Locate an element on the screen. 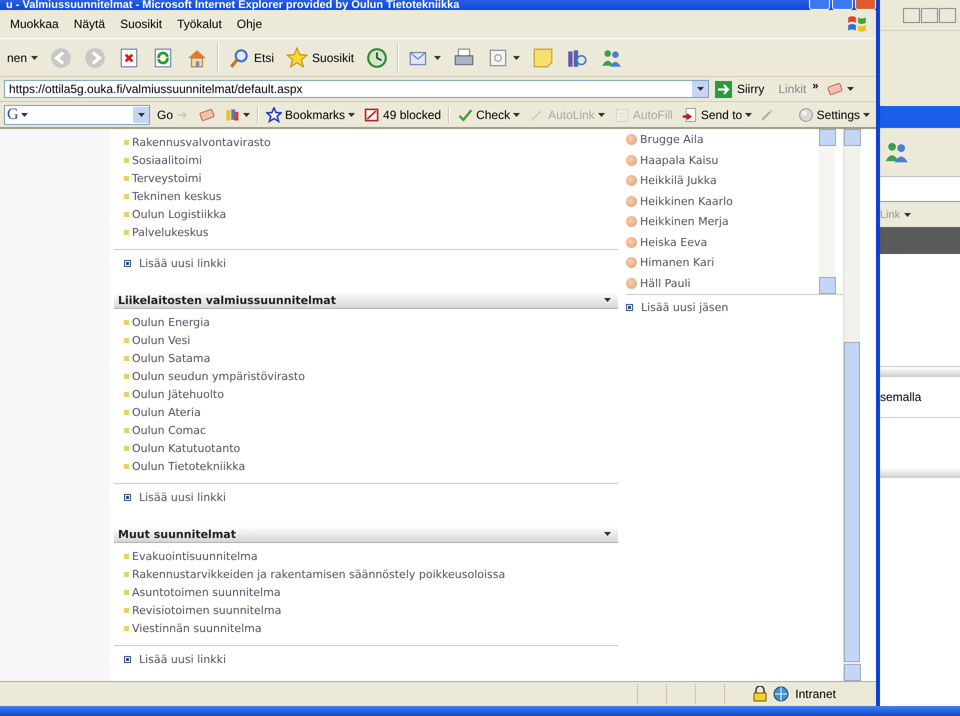 This screenshot has height=716, width=960. toolbar-button: Suosikit is located at coordinates (320, 57).